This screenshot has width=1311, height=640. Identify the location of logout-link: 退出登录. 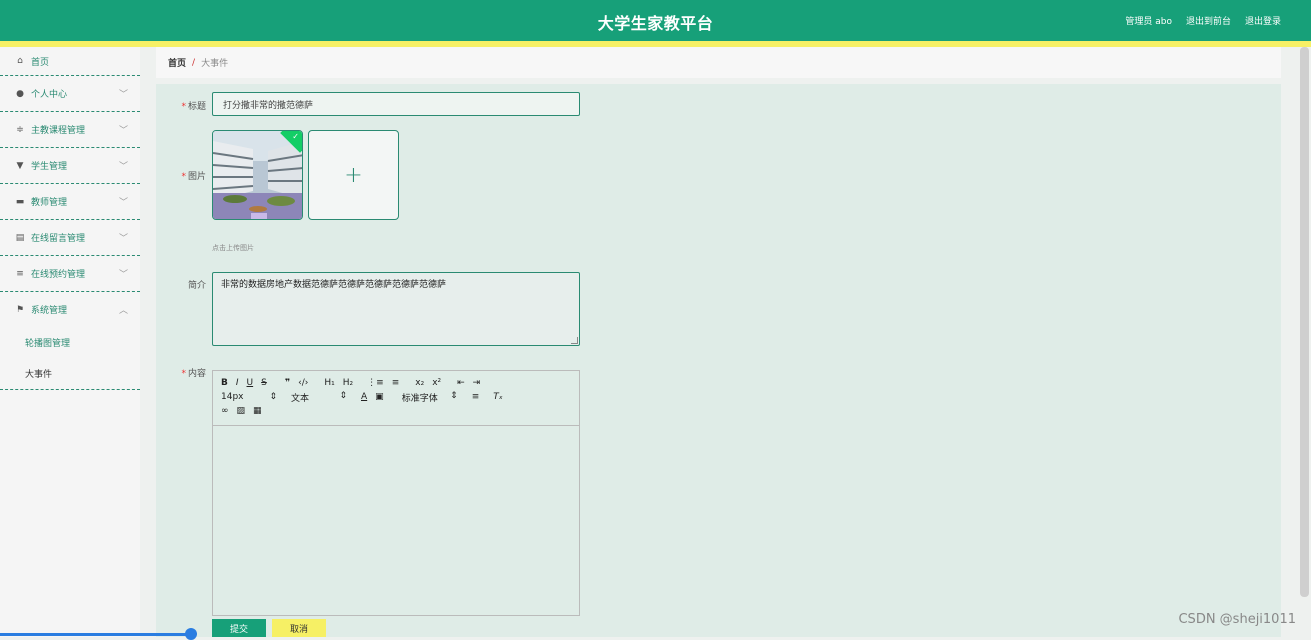
(1263, 20).